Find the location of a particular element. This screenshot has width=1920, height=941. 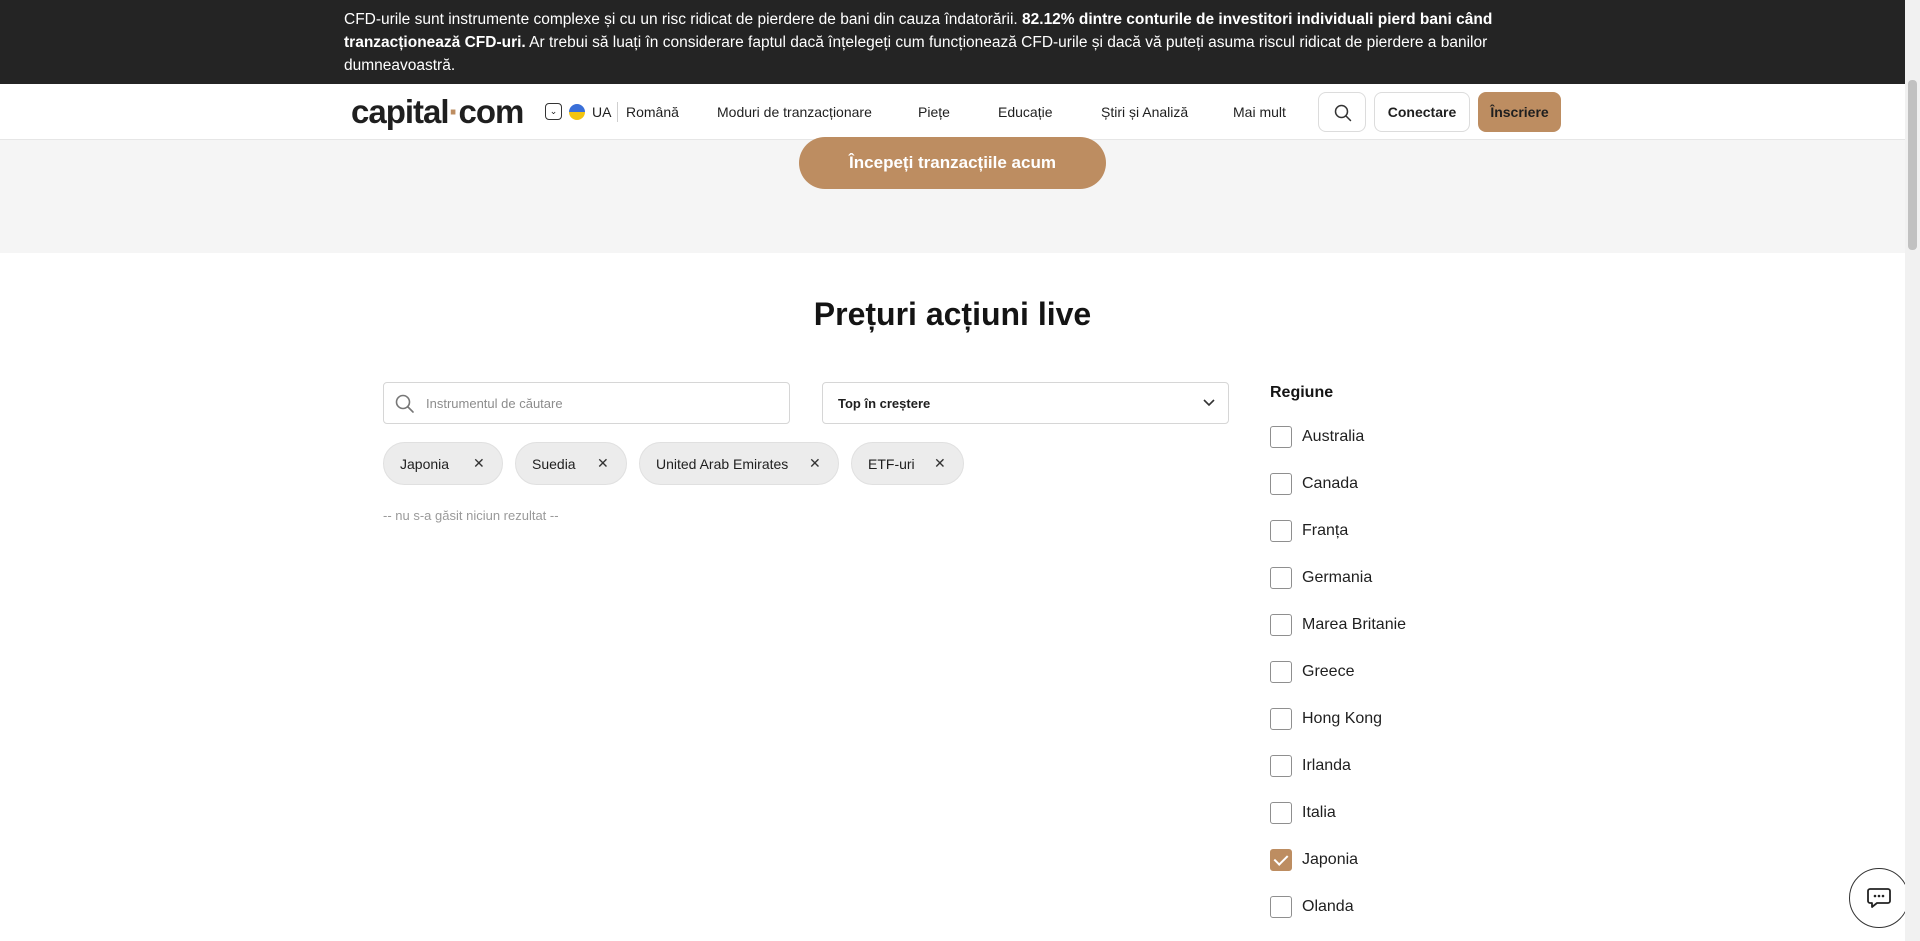

sort-dropdown: Top în creștere is located at coordinates (1025, 403).